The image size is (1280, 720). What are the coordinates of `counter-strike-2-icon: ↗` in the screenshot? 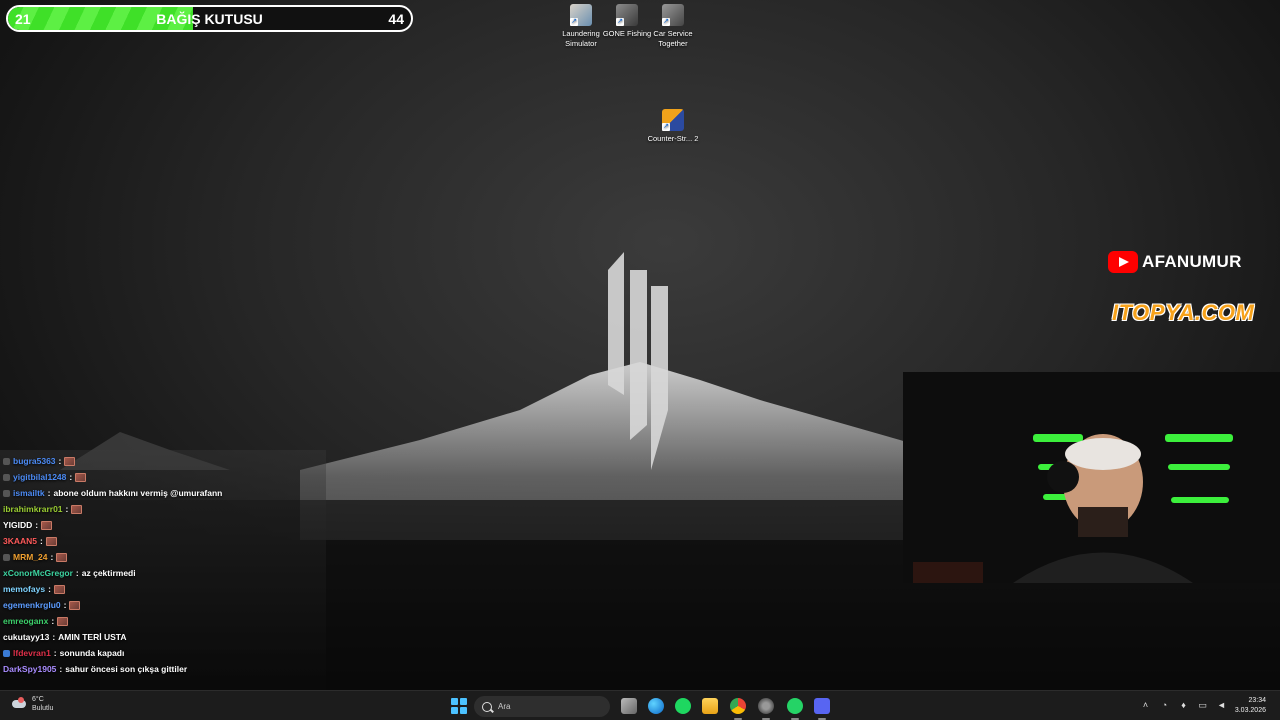 It's located at (673, 120).